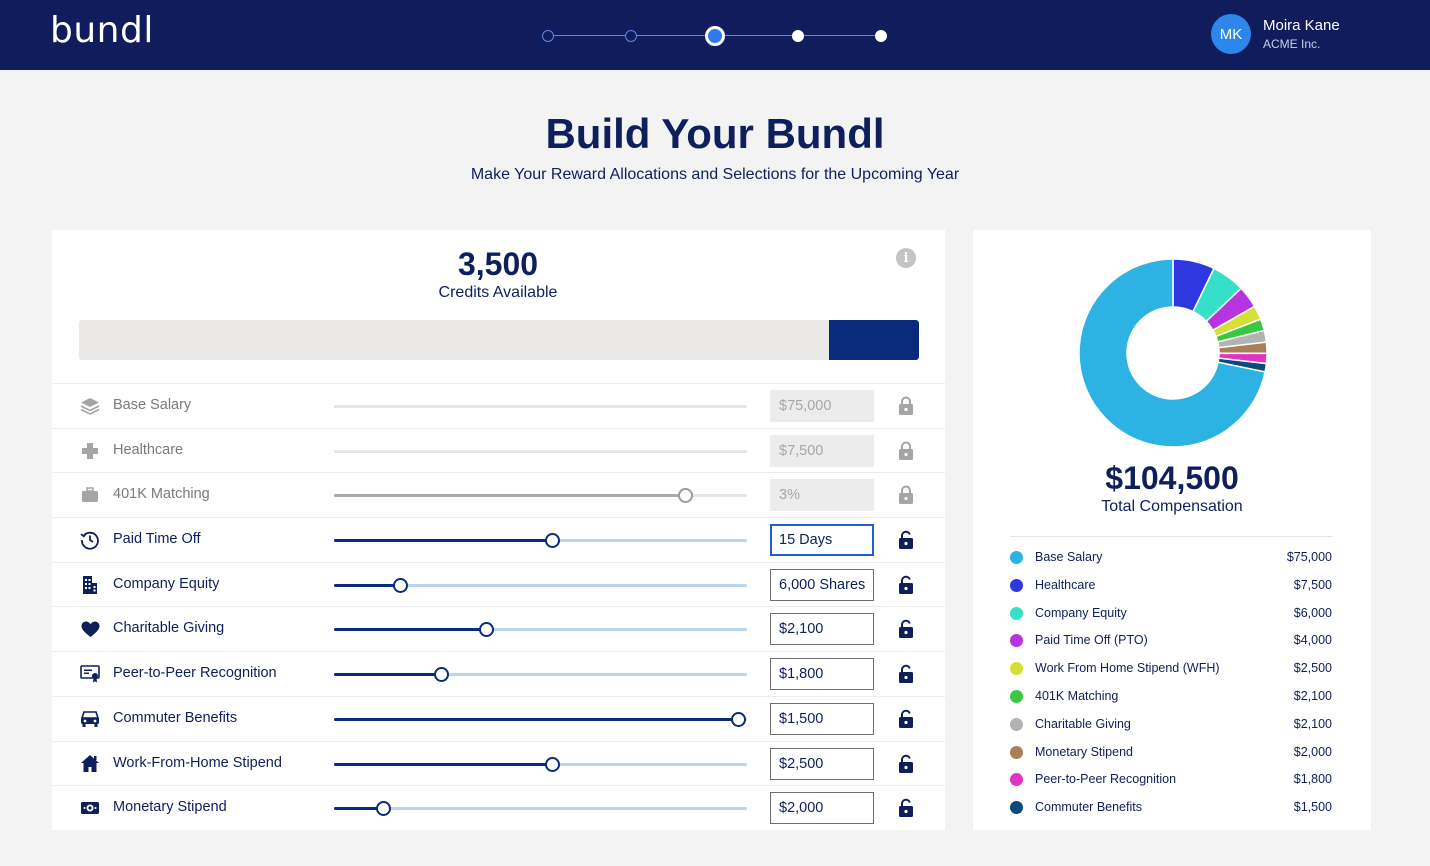 This screenshot has width=1430, height=866. I want to click on legend-label: Work From Home Stipend (WFH), so click(1127, 668).